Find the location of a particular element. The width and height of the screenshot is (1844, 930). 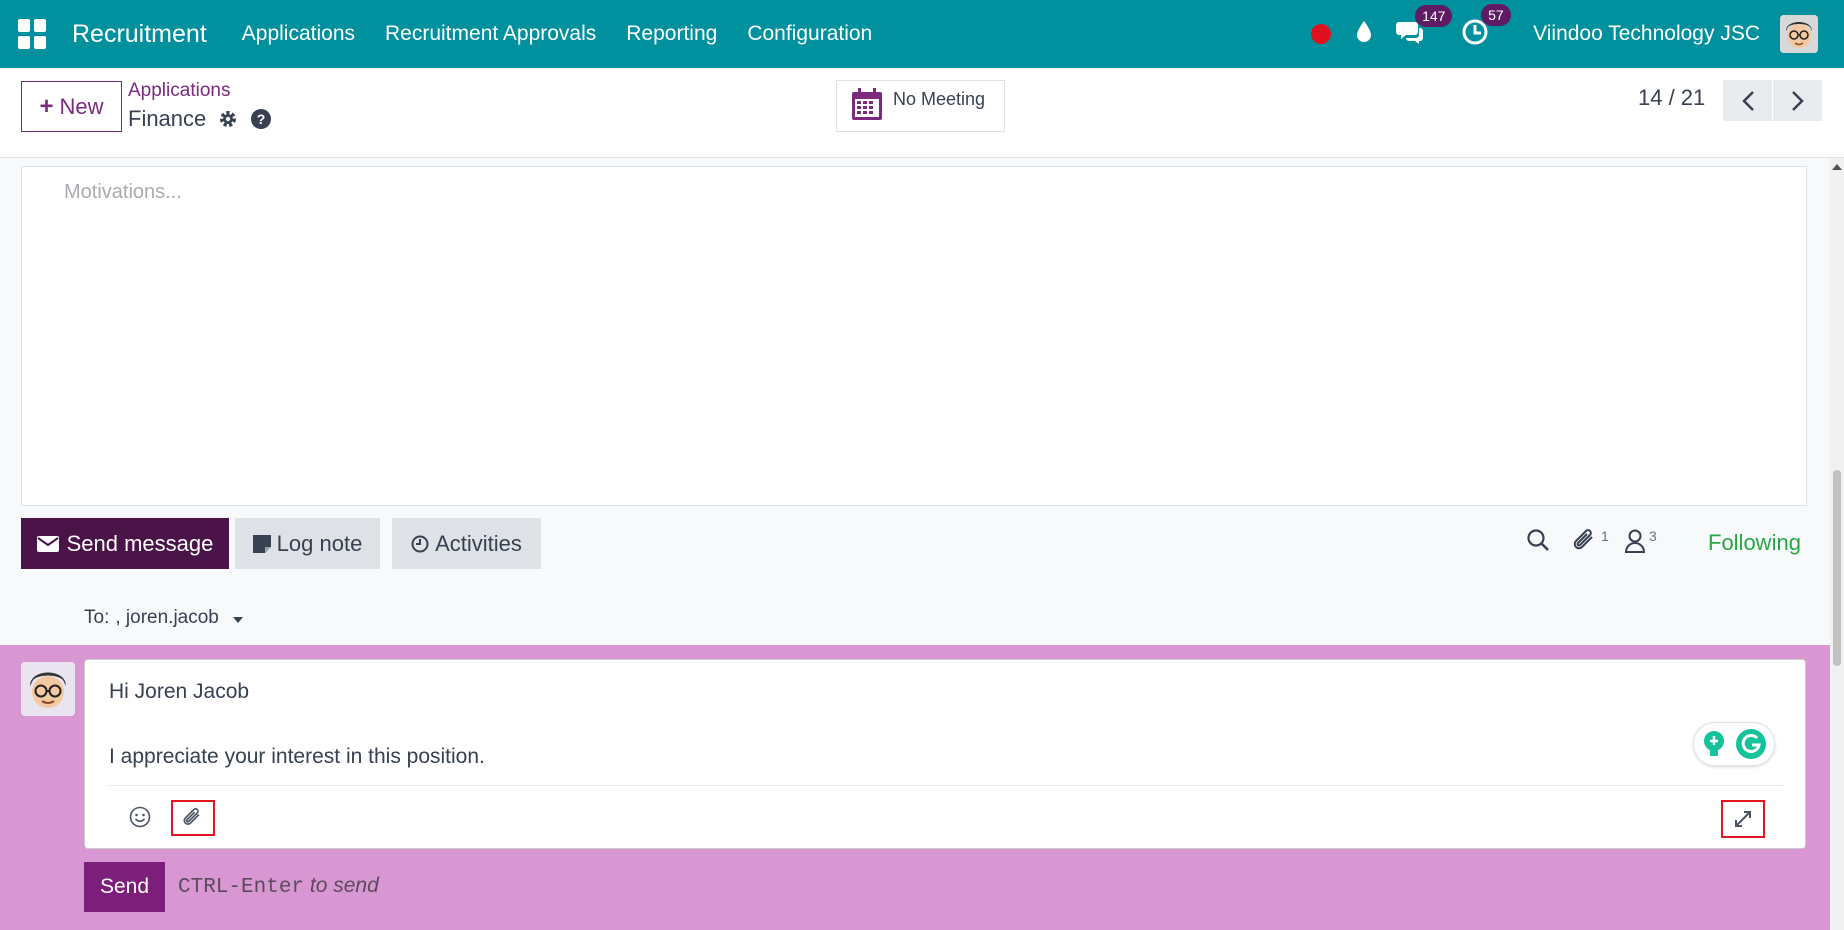

meeting-label: No Meeting is located at coordinates (939, 99).